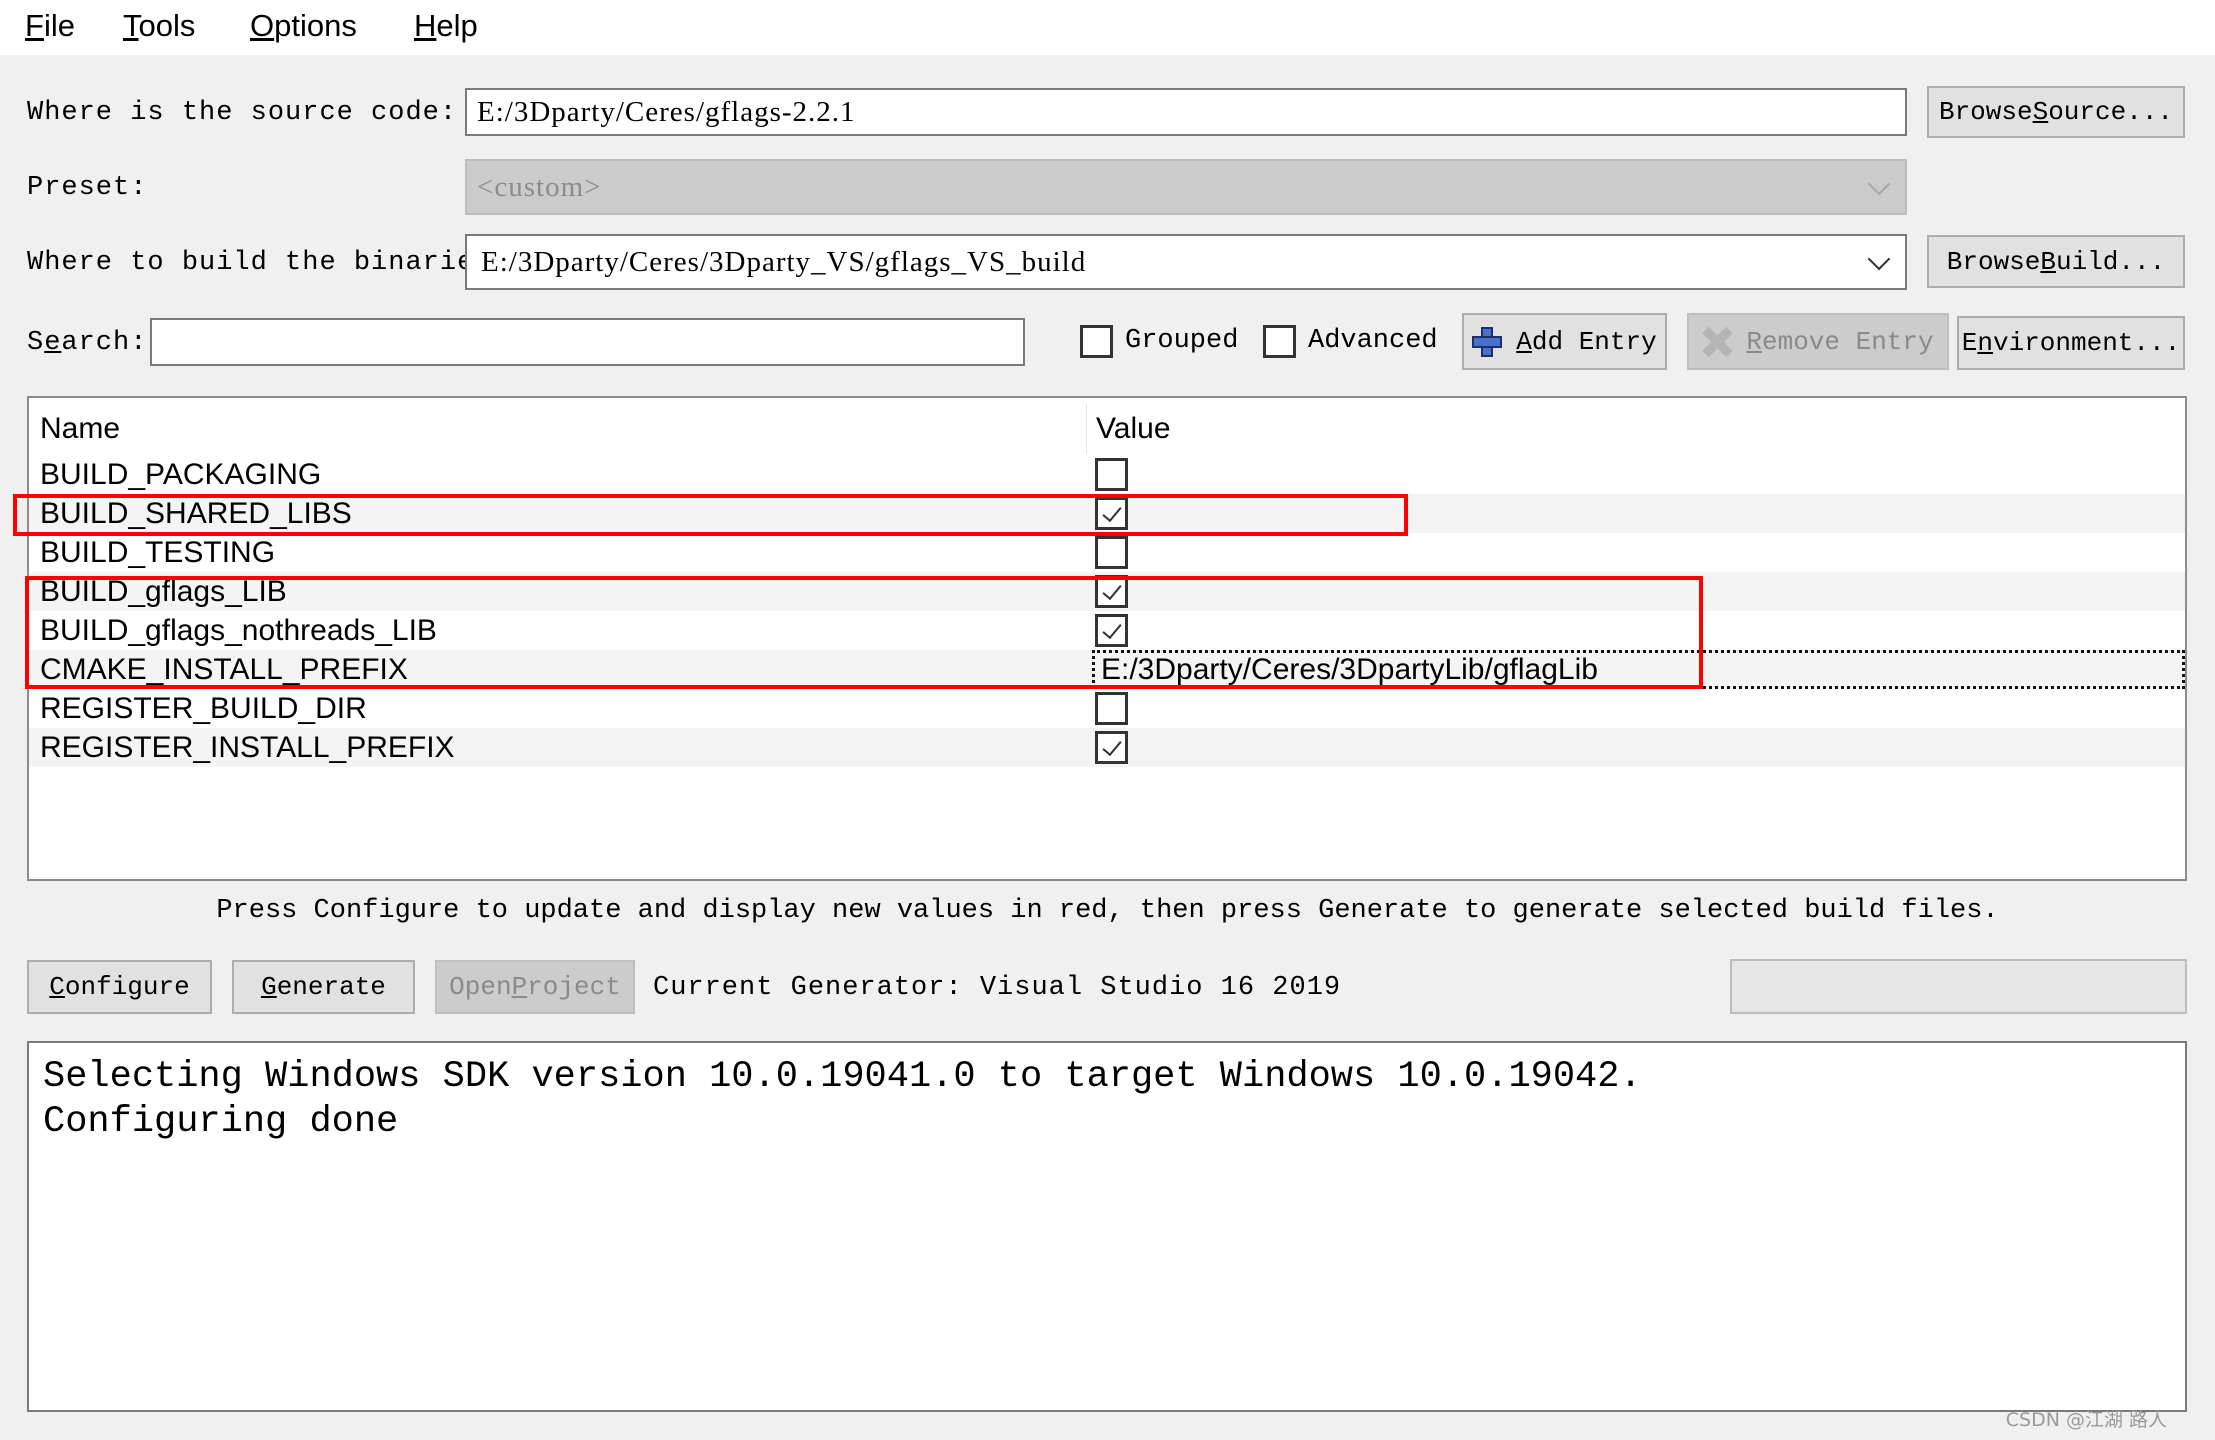 The image size is (2215, 1440). What do you see at coordinates (2048, 261) in the screenshot?
I see `browse-build-mnemonic: B` at bounding box center [2048, 261].